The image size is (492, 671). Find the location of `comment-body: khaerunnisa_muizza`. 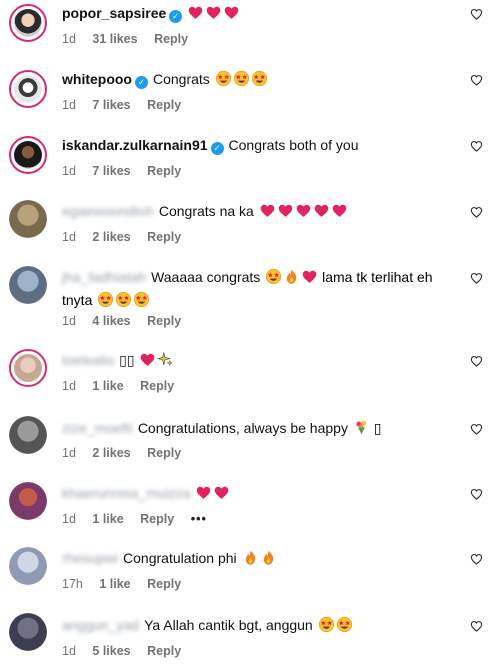

comment-body: khaerunnisa_muizza is located at coordinates (257, 494).